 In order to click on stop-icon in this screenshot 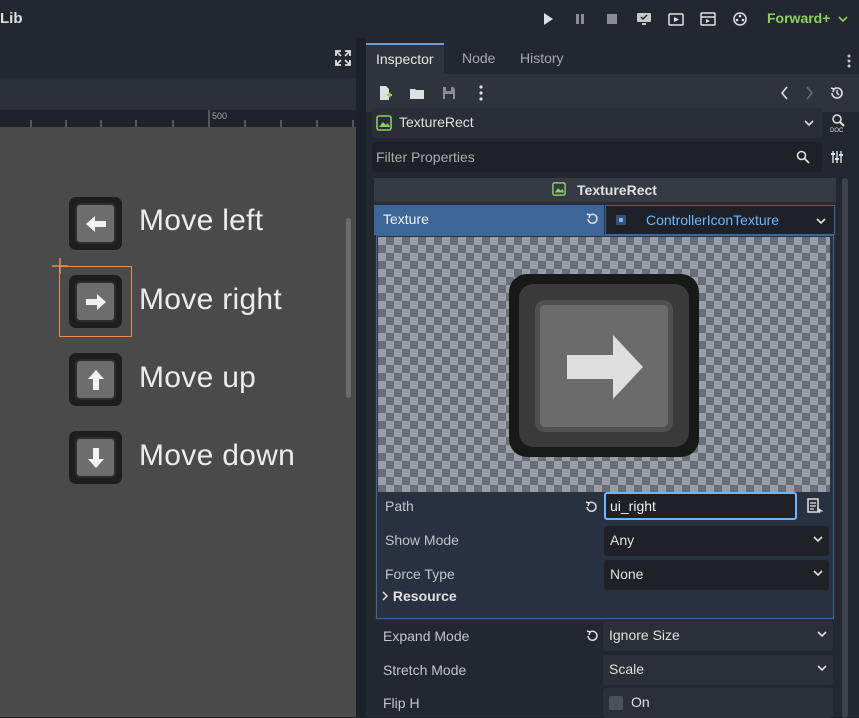, I will do `click(612, 19)`.